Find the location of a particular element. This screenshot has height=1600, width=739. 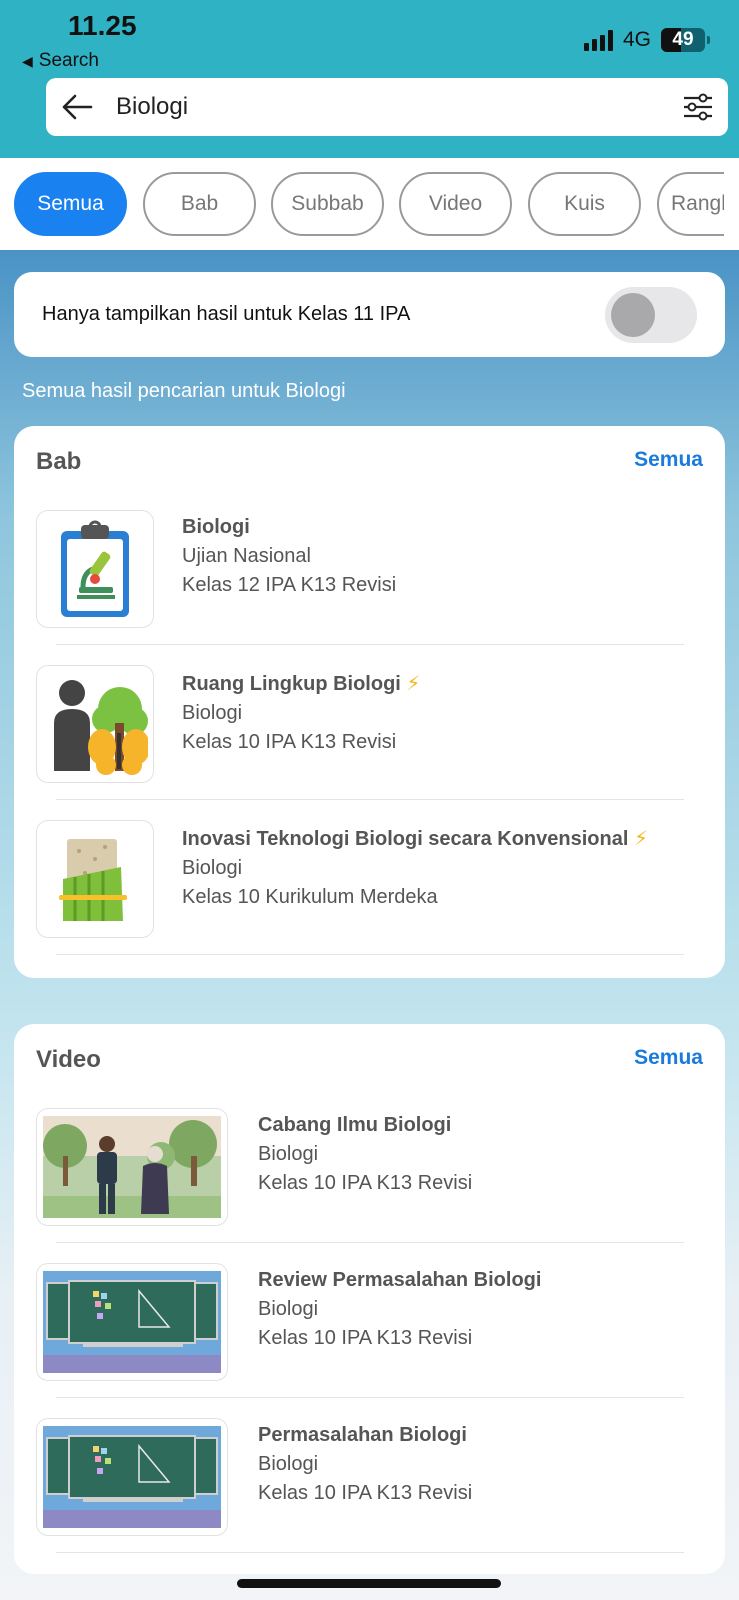

class-filter-label: Hanya tampilkan hasil untuk Kelas 11 IPA is located at coordinates (226, 314).